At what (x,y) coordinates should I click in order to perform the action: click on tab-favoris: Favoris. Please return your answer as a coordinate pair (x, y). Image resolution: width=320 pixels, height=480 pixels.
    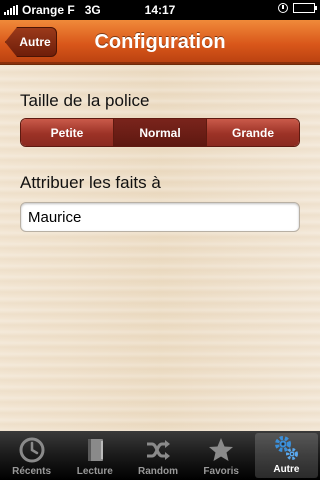
    Looking at the image, I should click on (221, 455).